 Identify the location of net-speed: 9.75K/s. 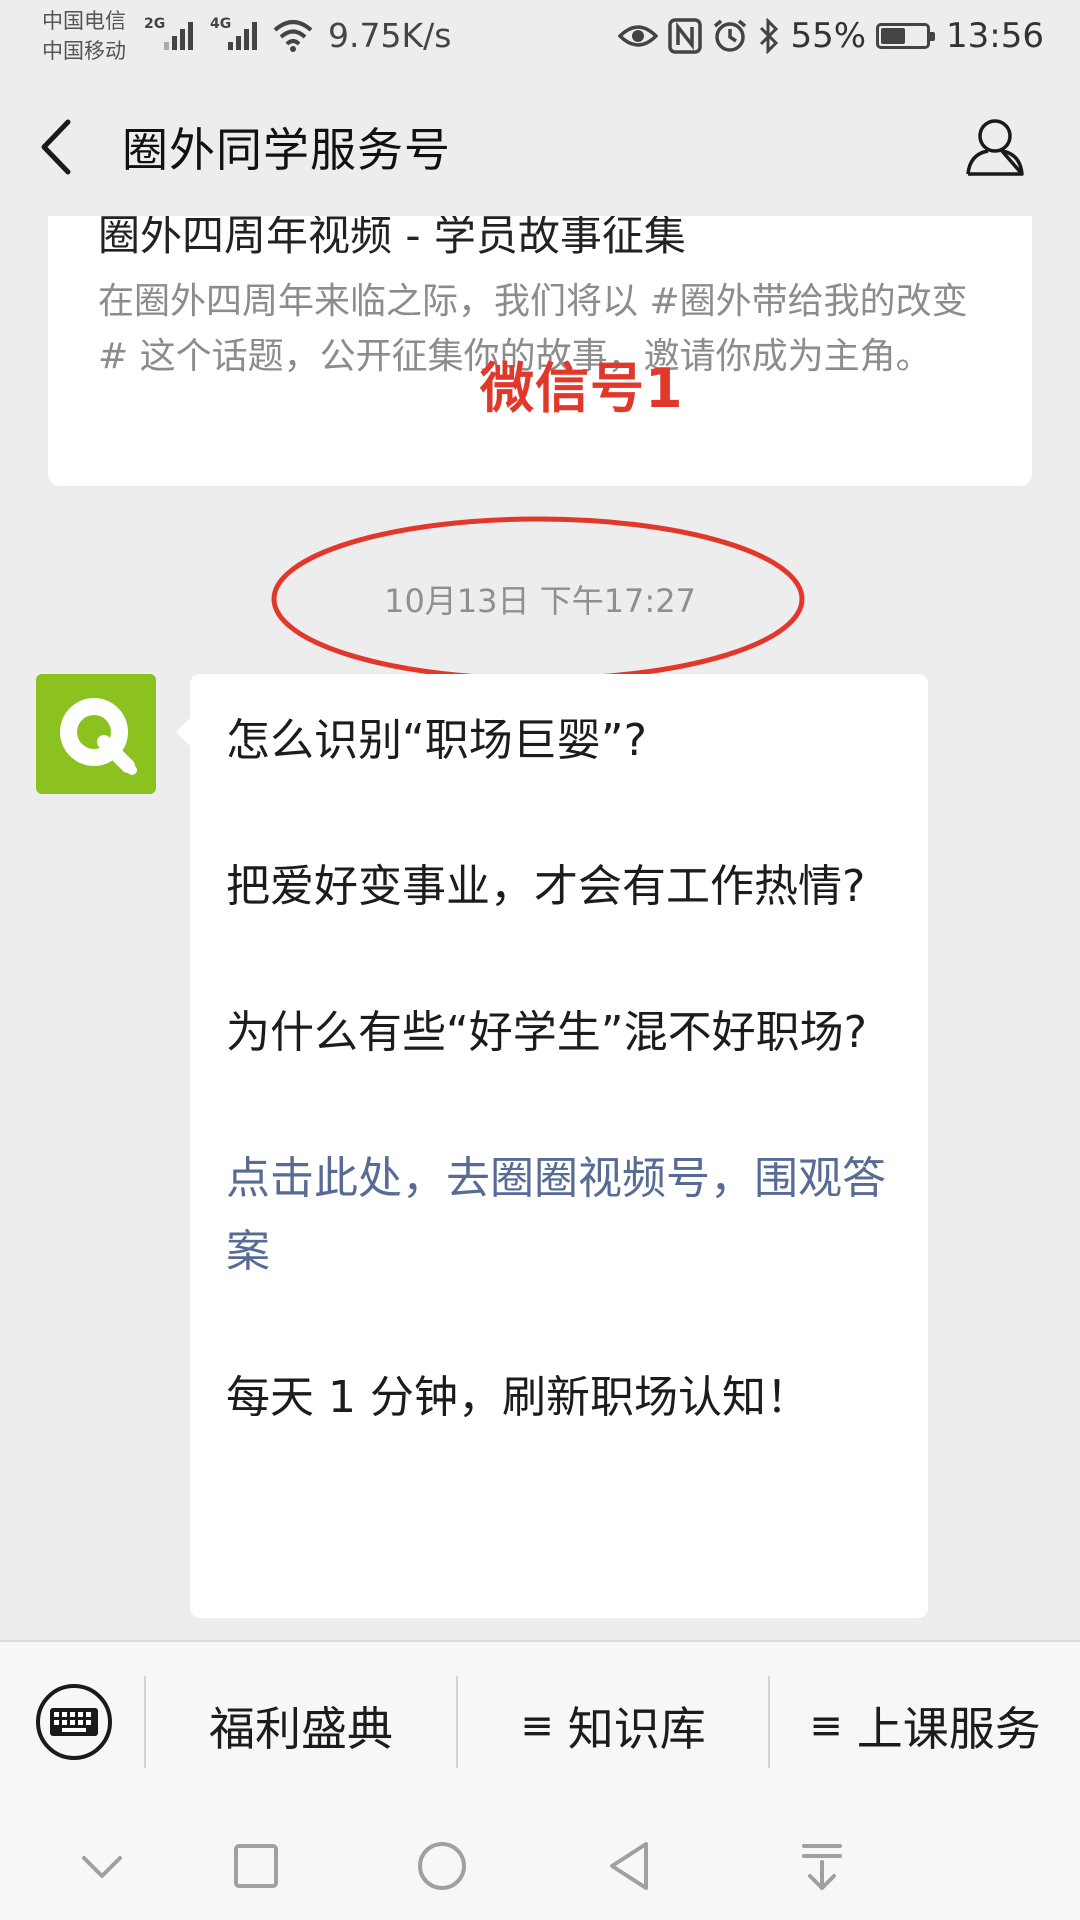
(390, 35).